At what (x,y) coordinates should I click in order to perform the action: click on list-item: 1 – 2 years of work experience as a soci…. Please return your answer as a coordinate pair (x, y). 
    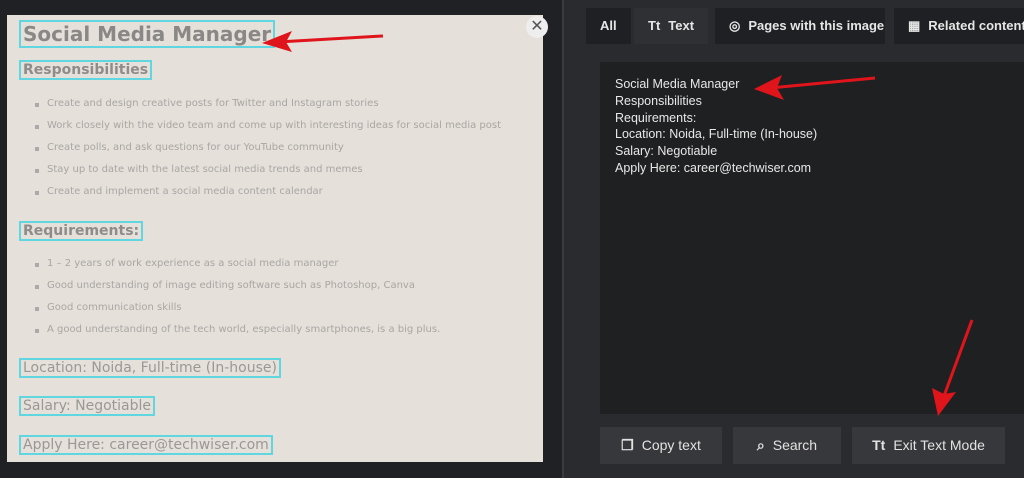
    Looking at the image, I should click on (237, 264).